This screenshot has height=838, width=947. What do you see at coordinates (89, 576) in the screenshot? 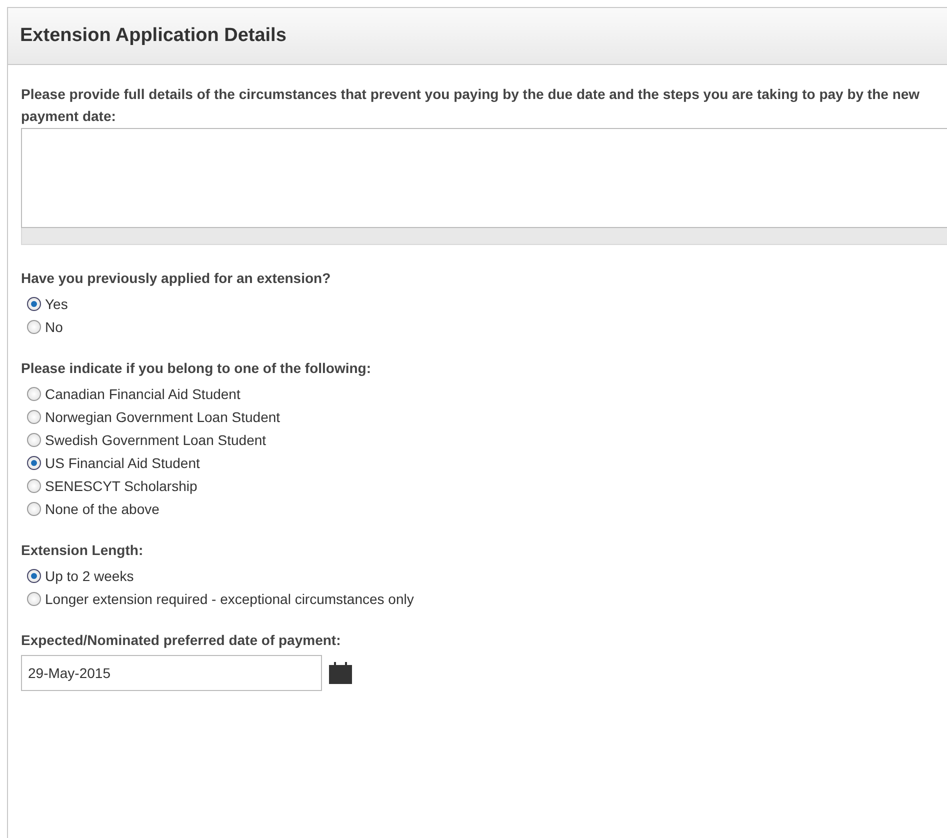
I see `option-label: Up to 2 weeks` at bounding box center [89, 576].